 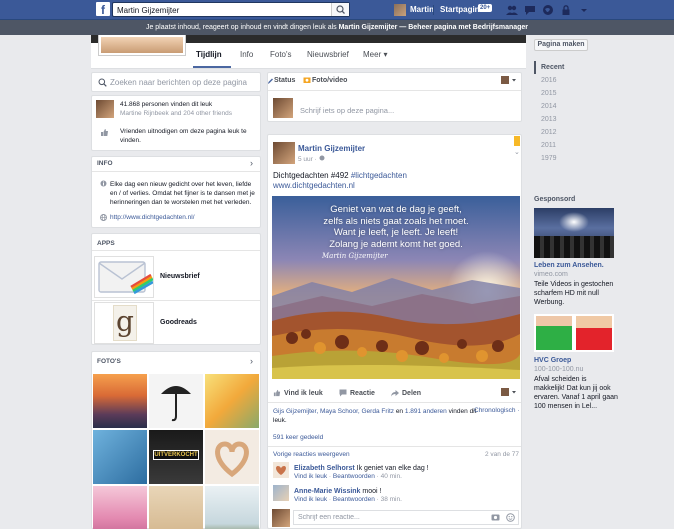 I want to click on comment-icon, so click(x=343, y=393).